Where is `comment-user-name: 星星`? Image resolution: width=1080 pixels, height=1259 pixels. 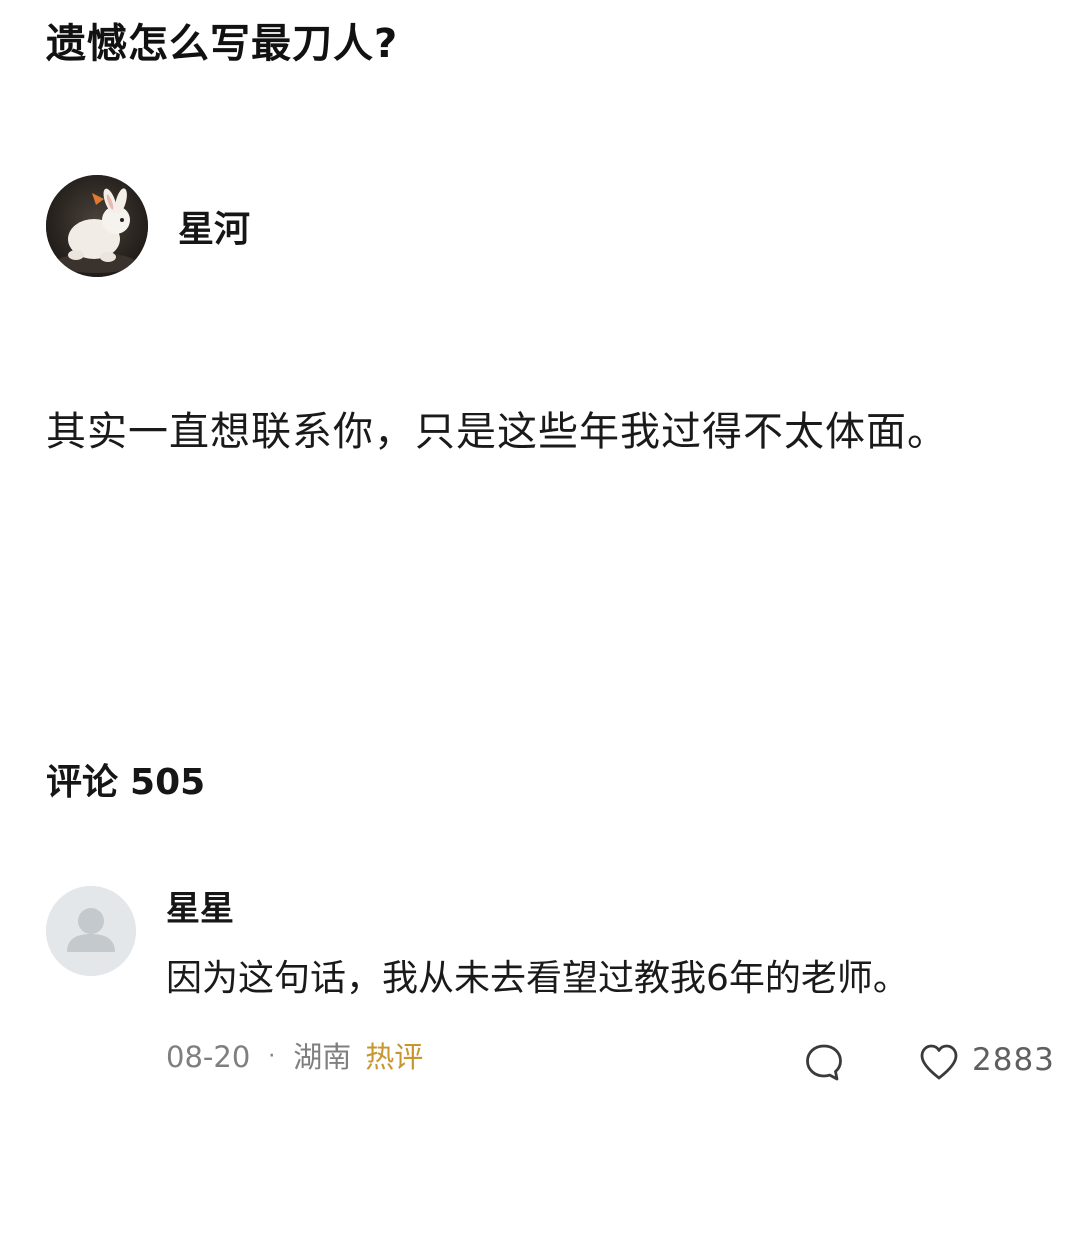 comment-user-name: 星星 is located at coordinates (200, 909).